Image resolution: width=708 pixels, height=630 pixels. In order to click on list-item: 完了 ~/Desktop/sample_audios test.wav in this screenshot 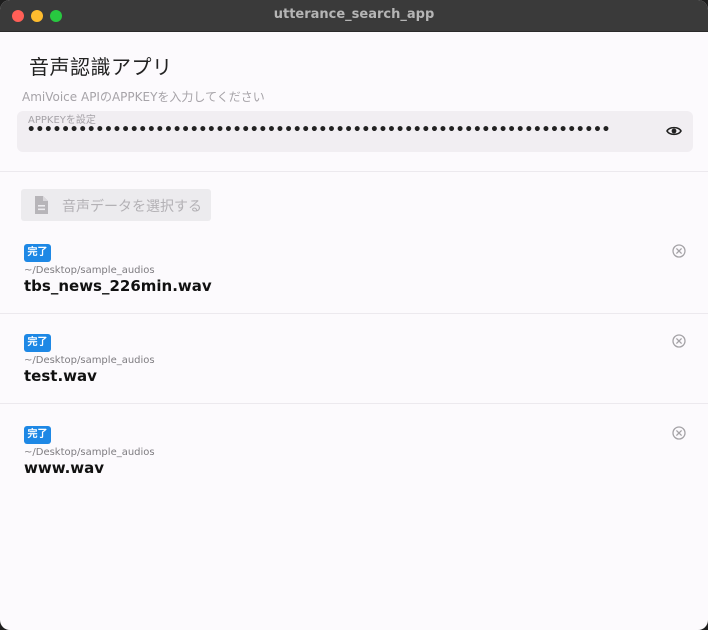, I will do `click(354, 379)`.